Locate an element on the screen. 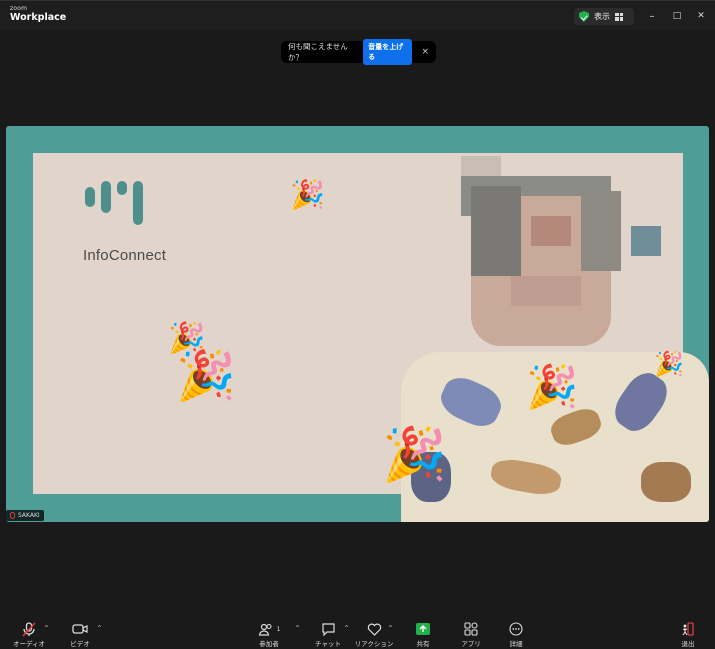 The image size is (715, 649). participant-name: SAKAKI is located at coordinates (29, 515).